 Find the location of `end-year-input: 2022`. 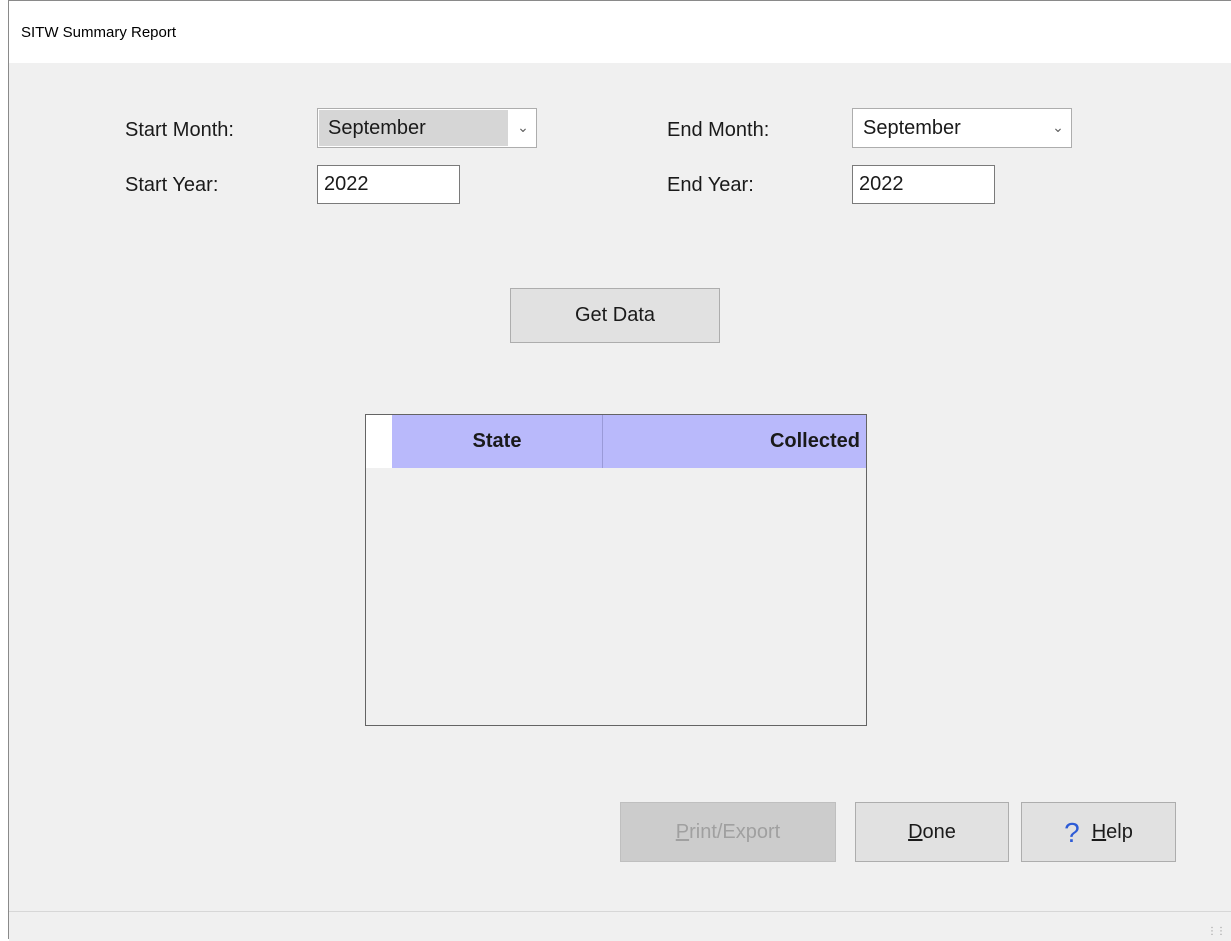

end-year-input: 2022 is located at coordinates (923, 184).